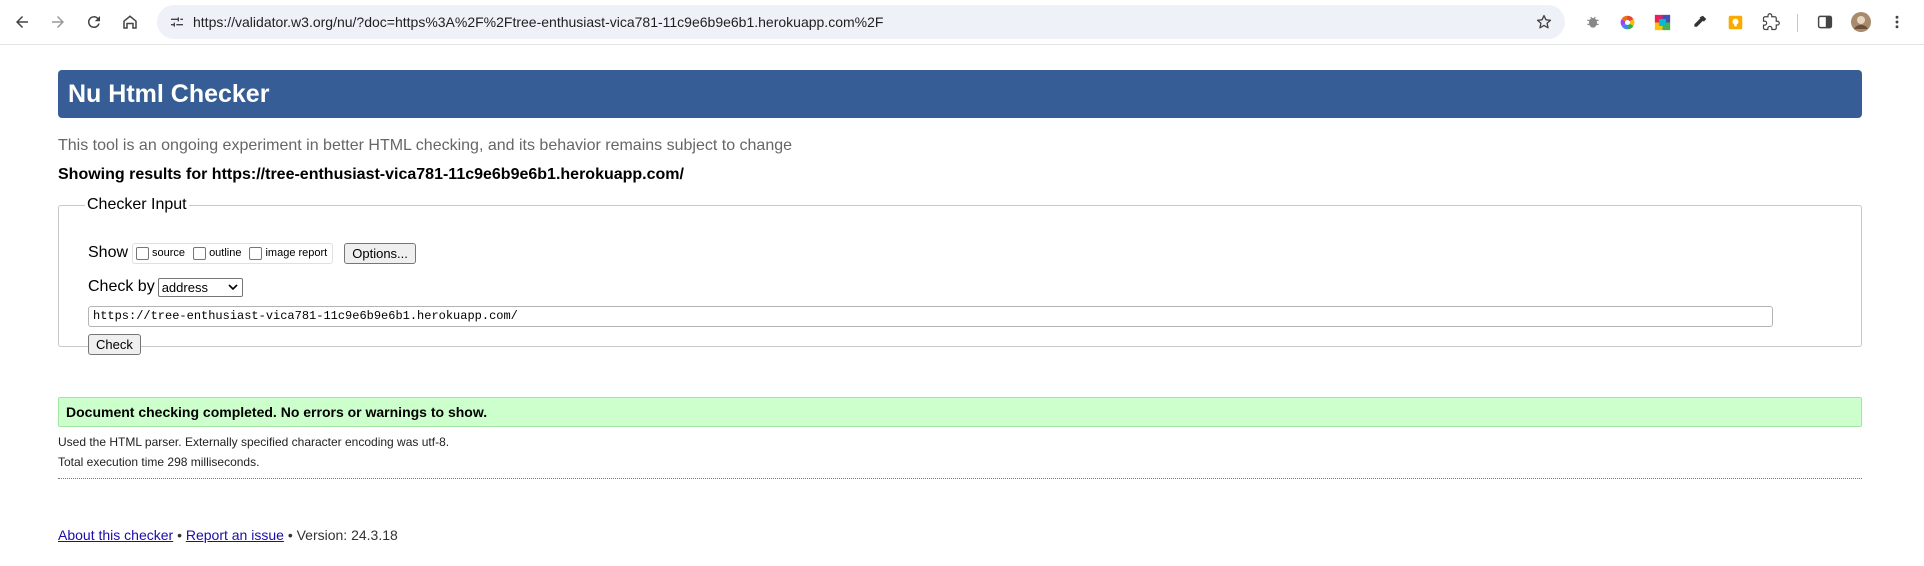  I want to click on about-checker-link: About this checker, so click(115, 535).